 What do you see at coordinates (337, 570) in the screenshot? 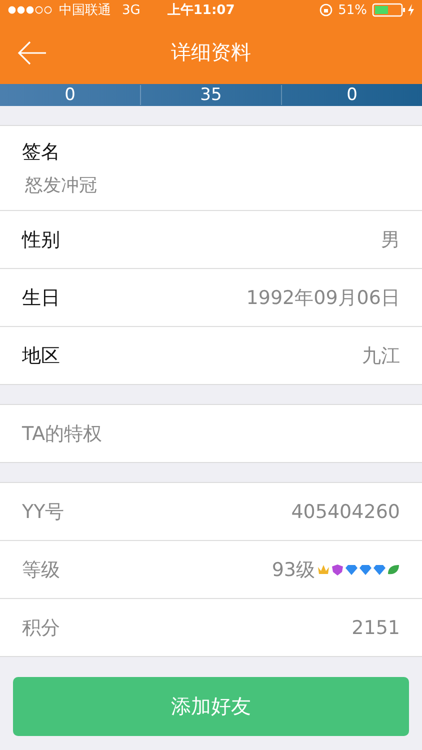
I see `shield-icon` at bounding box center [337, 570].